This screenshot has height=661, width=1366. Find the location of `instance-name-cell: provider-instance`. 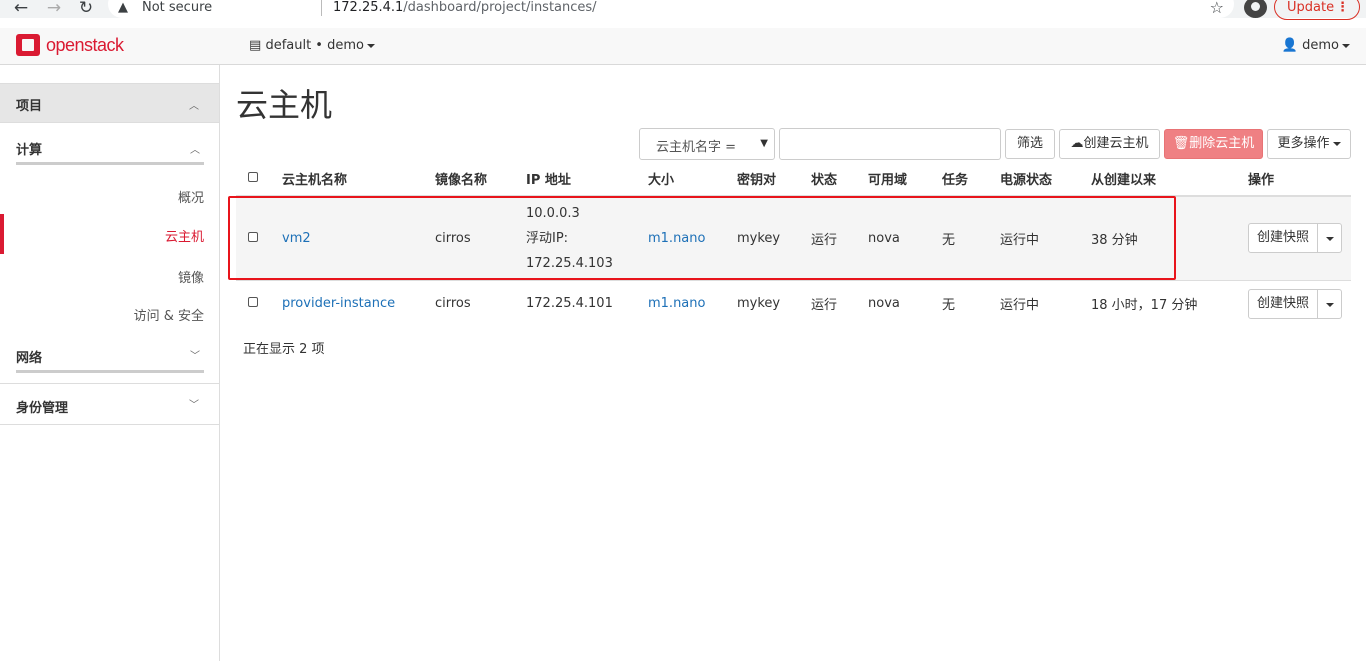

instance-name-cell: provider-instance is located at coordinates (358, 303).